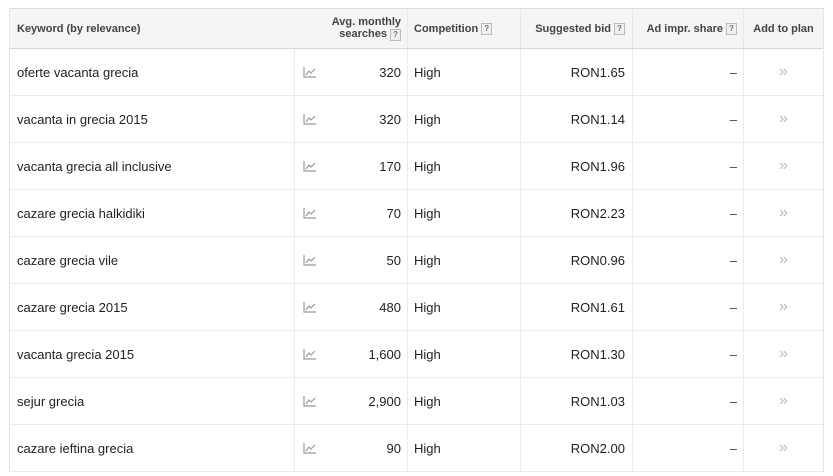  What do you see at coordinates (597, 72) in the screenshot?
I see `suggested-bid-value: RON1.65` at bounding box center [597, 72].